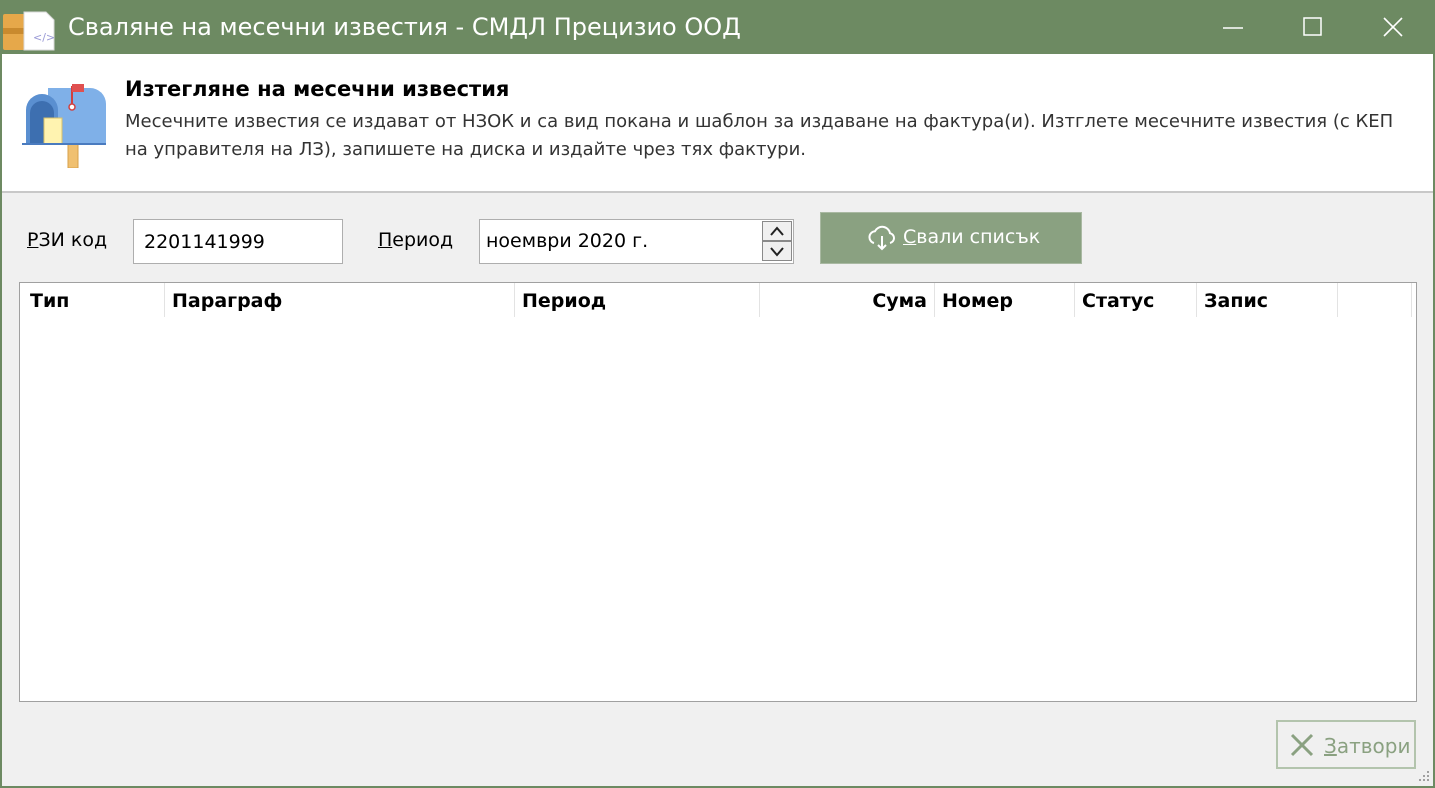 The image size is (1435, 788). Describe the element at coordinates (1367, 746) in the screenshot. I see `close-button-label: Затвори` at that location.